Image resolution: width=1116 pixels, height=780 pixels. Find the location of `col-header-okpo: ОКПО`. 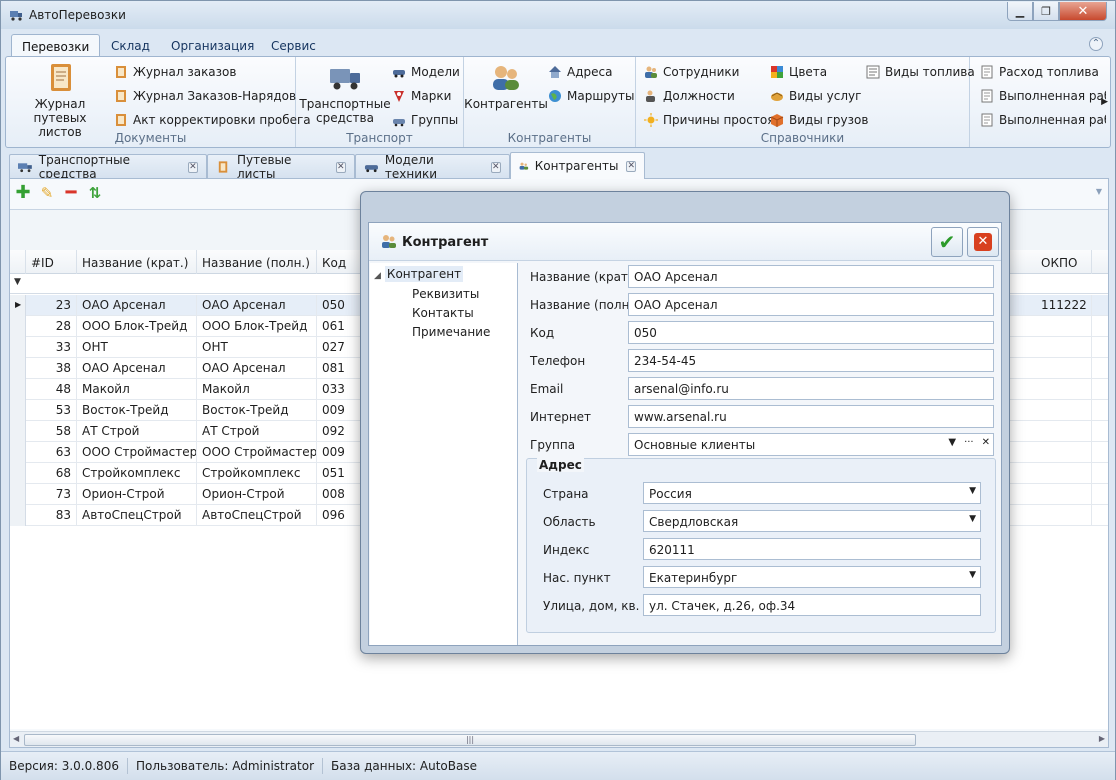

col-header-okpo: ОКПО is located at coordinates (1064, 262).